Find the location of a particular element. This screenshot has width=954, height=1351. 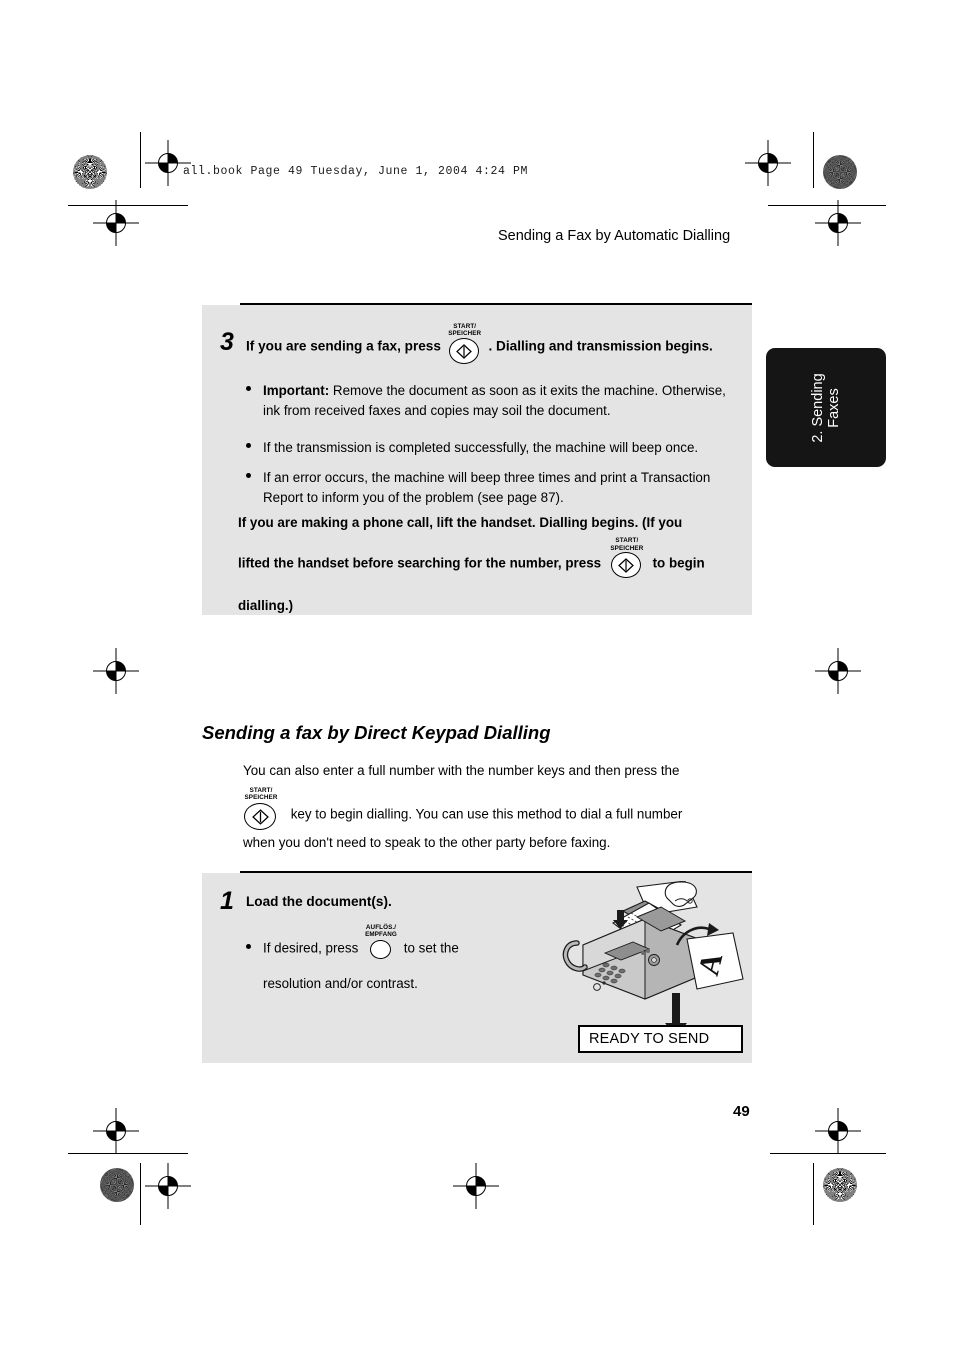

auflos-empfang-key-glyph is located at coordinates (380, 949).